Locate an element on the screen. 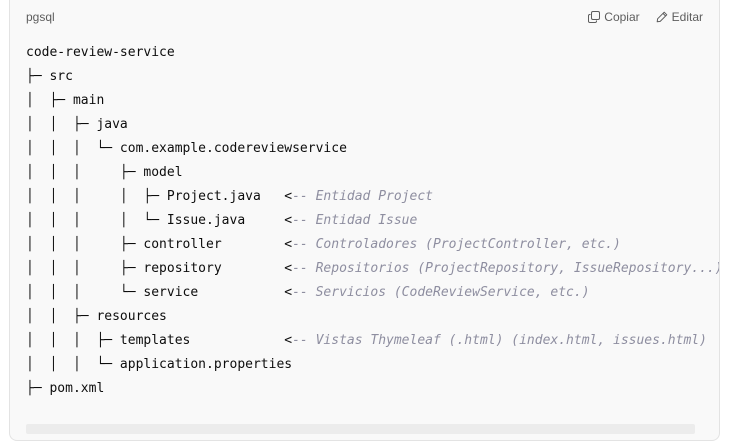  edit-button-label: Editar is located at coordinates (687, 17).